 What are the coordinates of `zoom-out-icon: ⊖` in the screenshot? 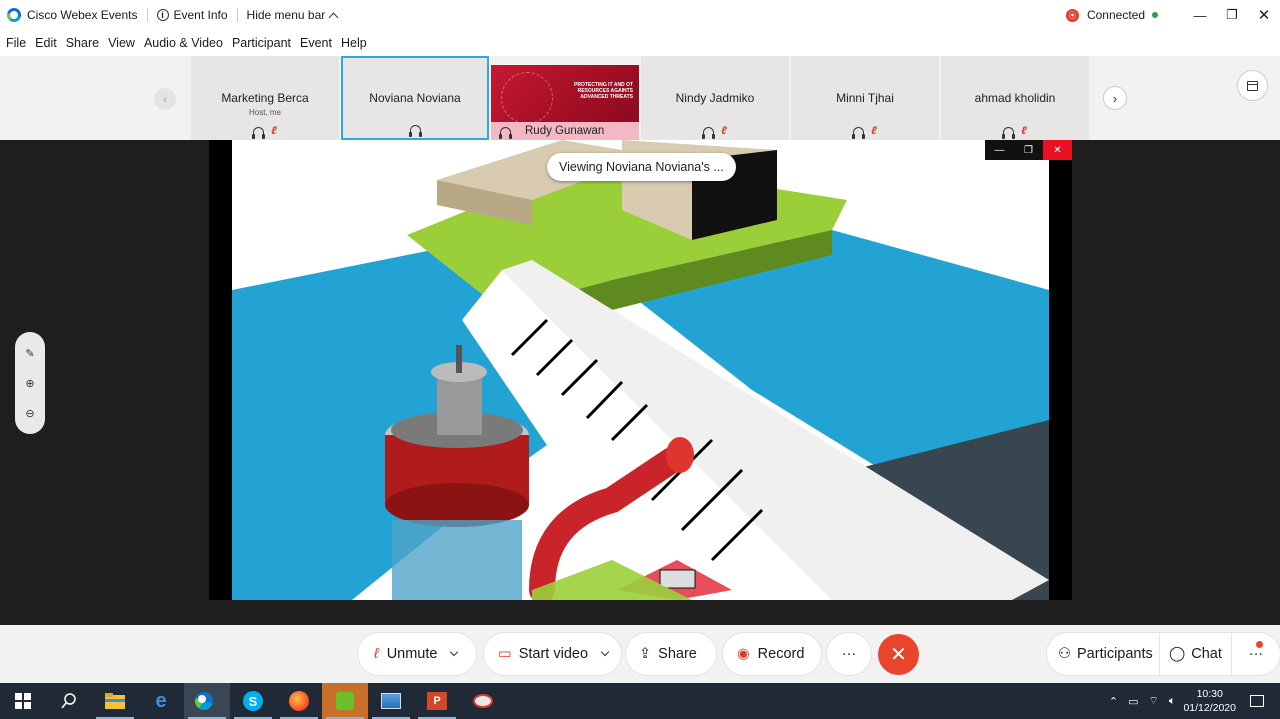 It's located at (29, 413).